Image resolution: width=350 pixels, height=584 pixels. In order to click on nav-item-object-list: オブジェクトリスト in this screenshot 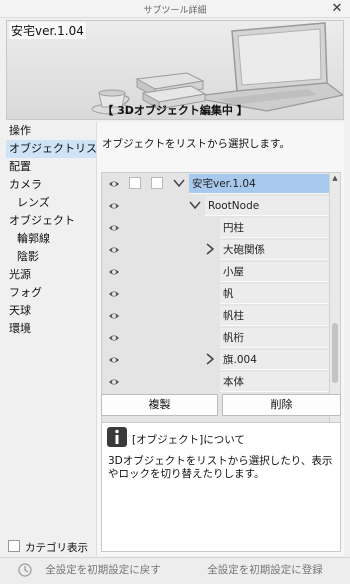, I will do `click(57, 149)`.